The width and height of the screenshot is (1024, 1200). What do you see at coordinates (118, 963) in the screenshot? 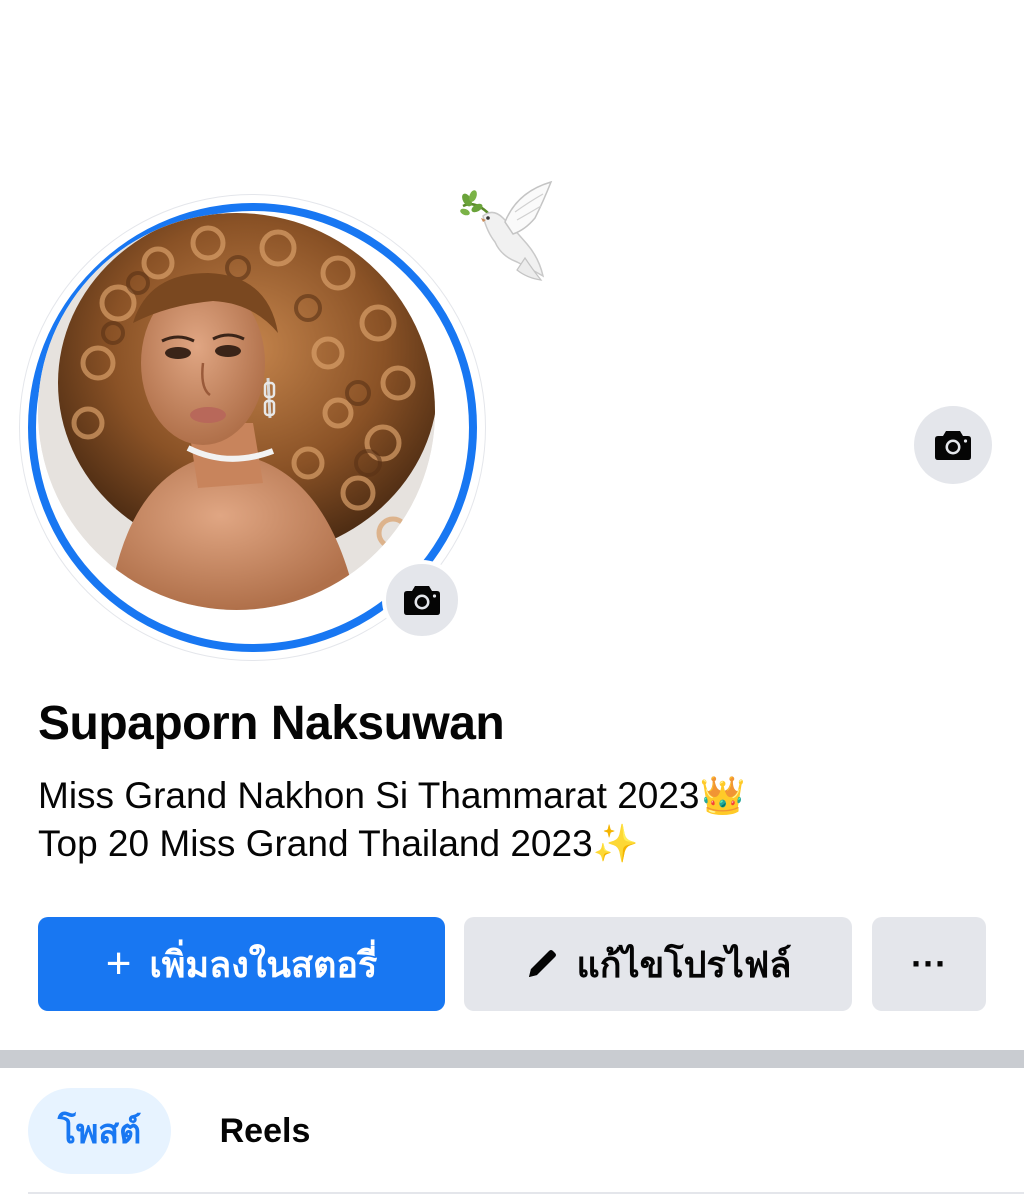
I see `plus-icon: +` at bounding box center [118, 963].